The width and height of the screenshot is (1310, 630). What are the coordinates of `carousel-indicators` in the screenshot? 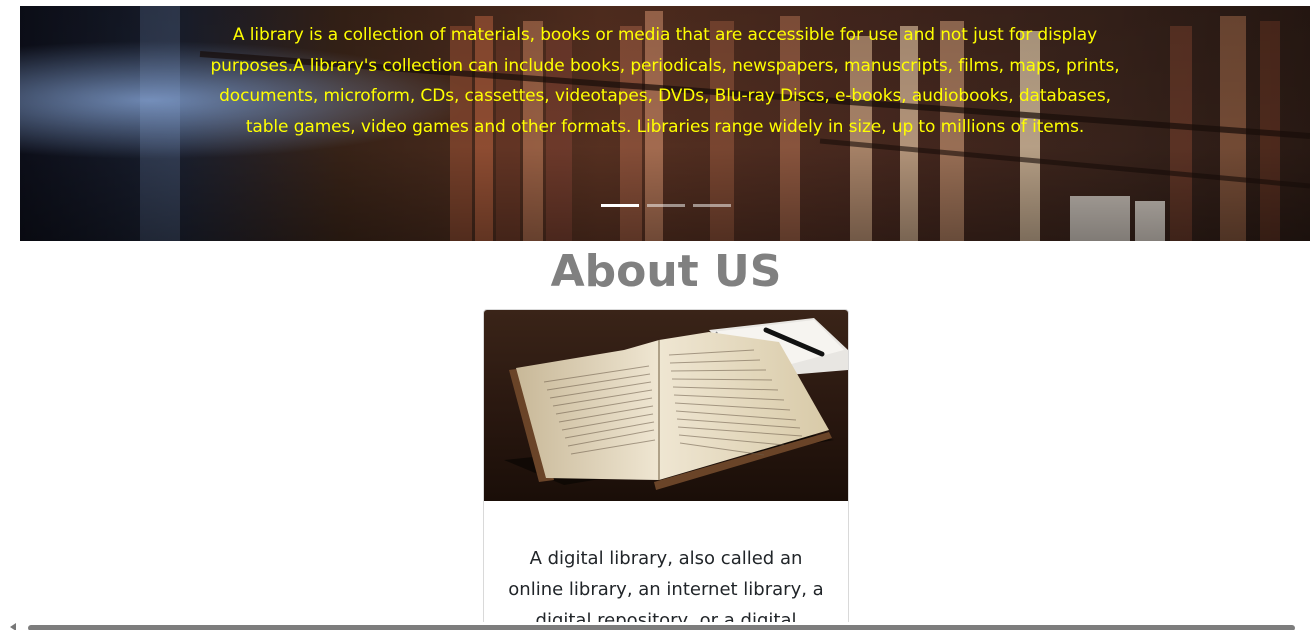 It's located at (666, 205).